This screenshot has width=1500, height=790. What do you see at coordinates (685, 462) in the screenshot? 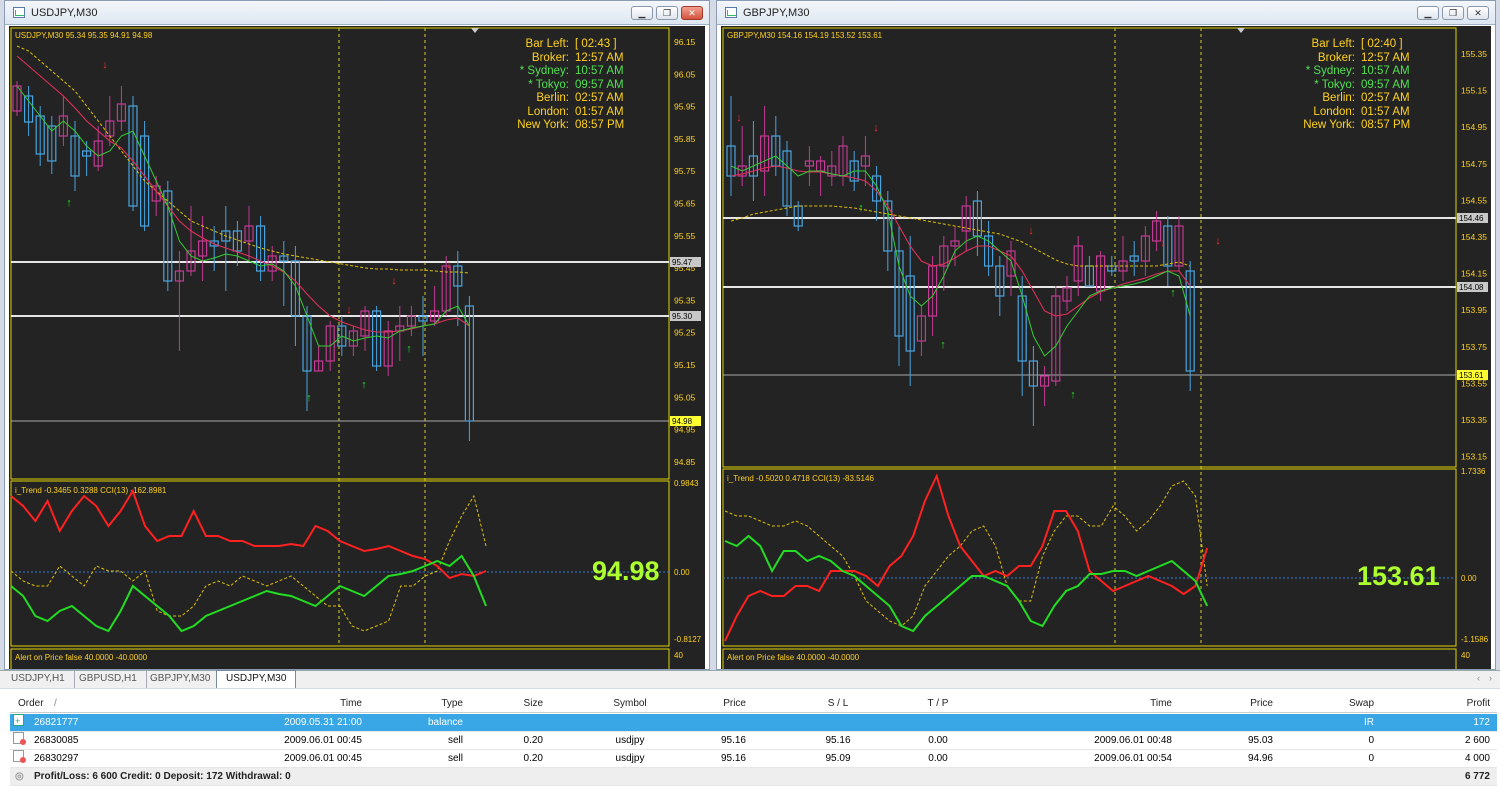
I see `price-axis-label: 94.85` at bounding box center [685, 462].